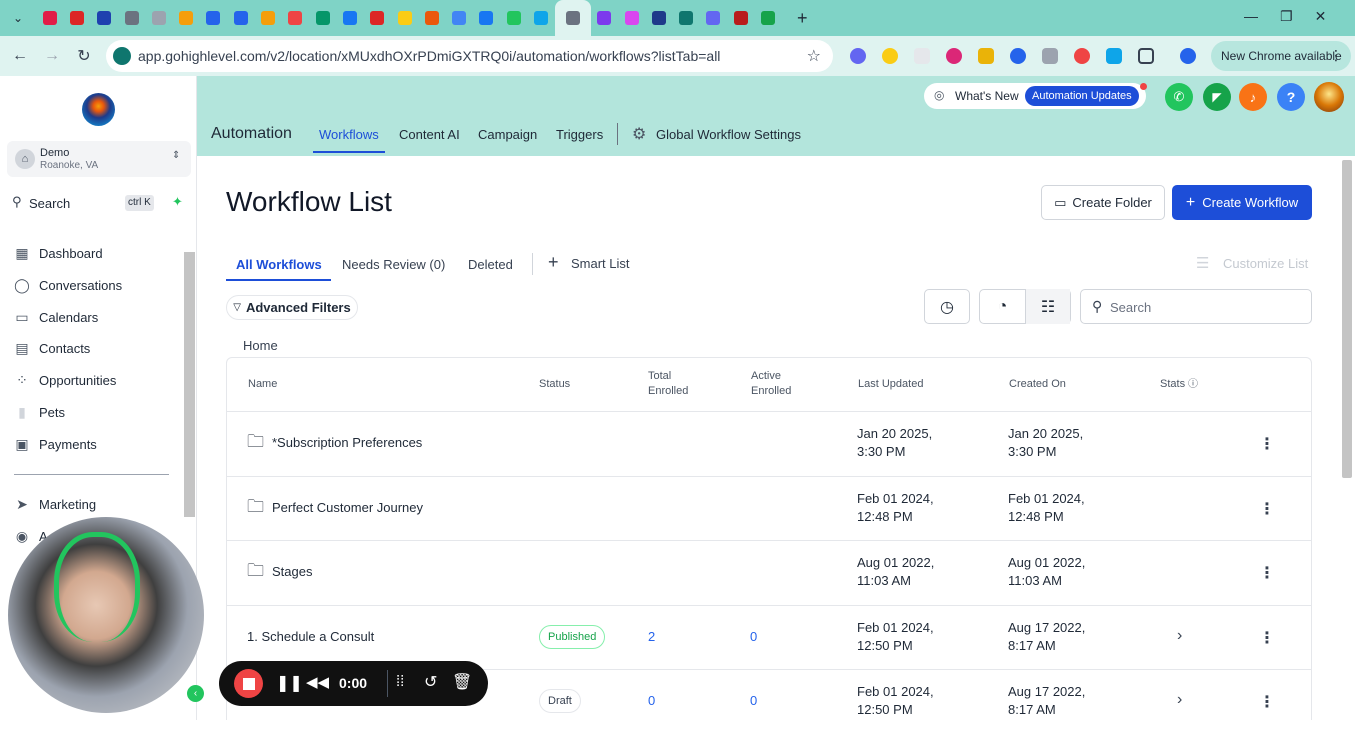 The height and width of the screenshot is (733, 1355). Describe the element at coordinates (106, 615) in the screenshot. I see `webcam-bubble` at that location.